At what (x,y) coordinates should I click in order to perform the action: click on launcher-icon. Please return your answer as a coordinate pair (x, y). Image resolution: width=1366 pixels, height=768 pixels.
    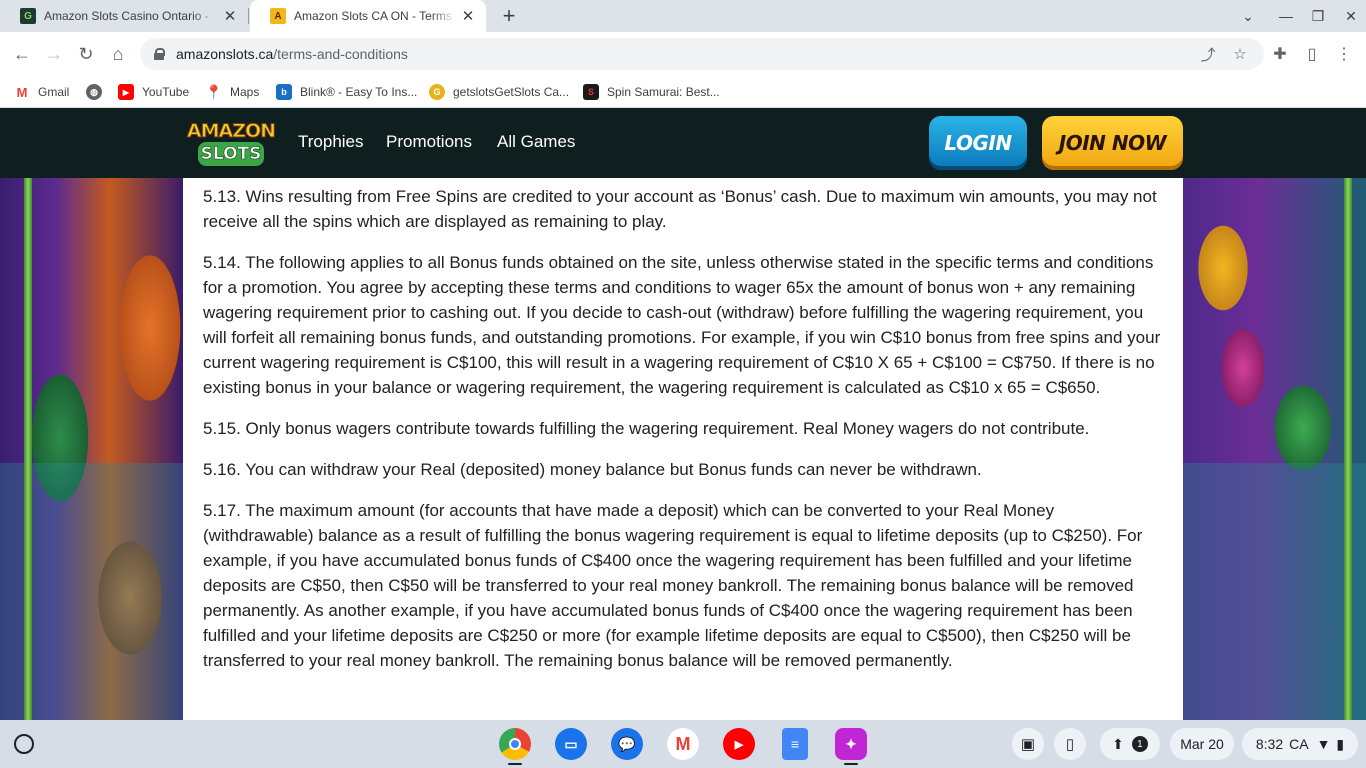
    Looking at the image, I should click on (24, 744).